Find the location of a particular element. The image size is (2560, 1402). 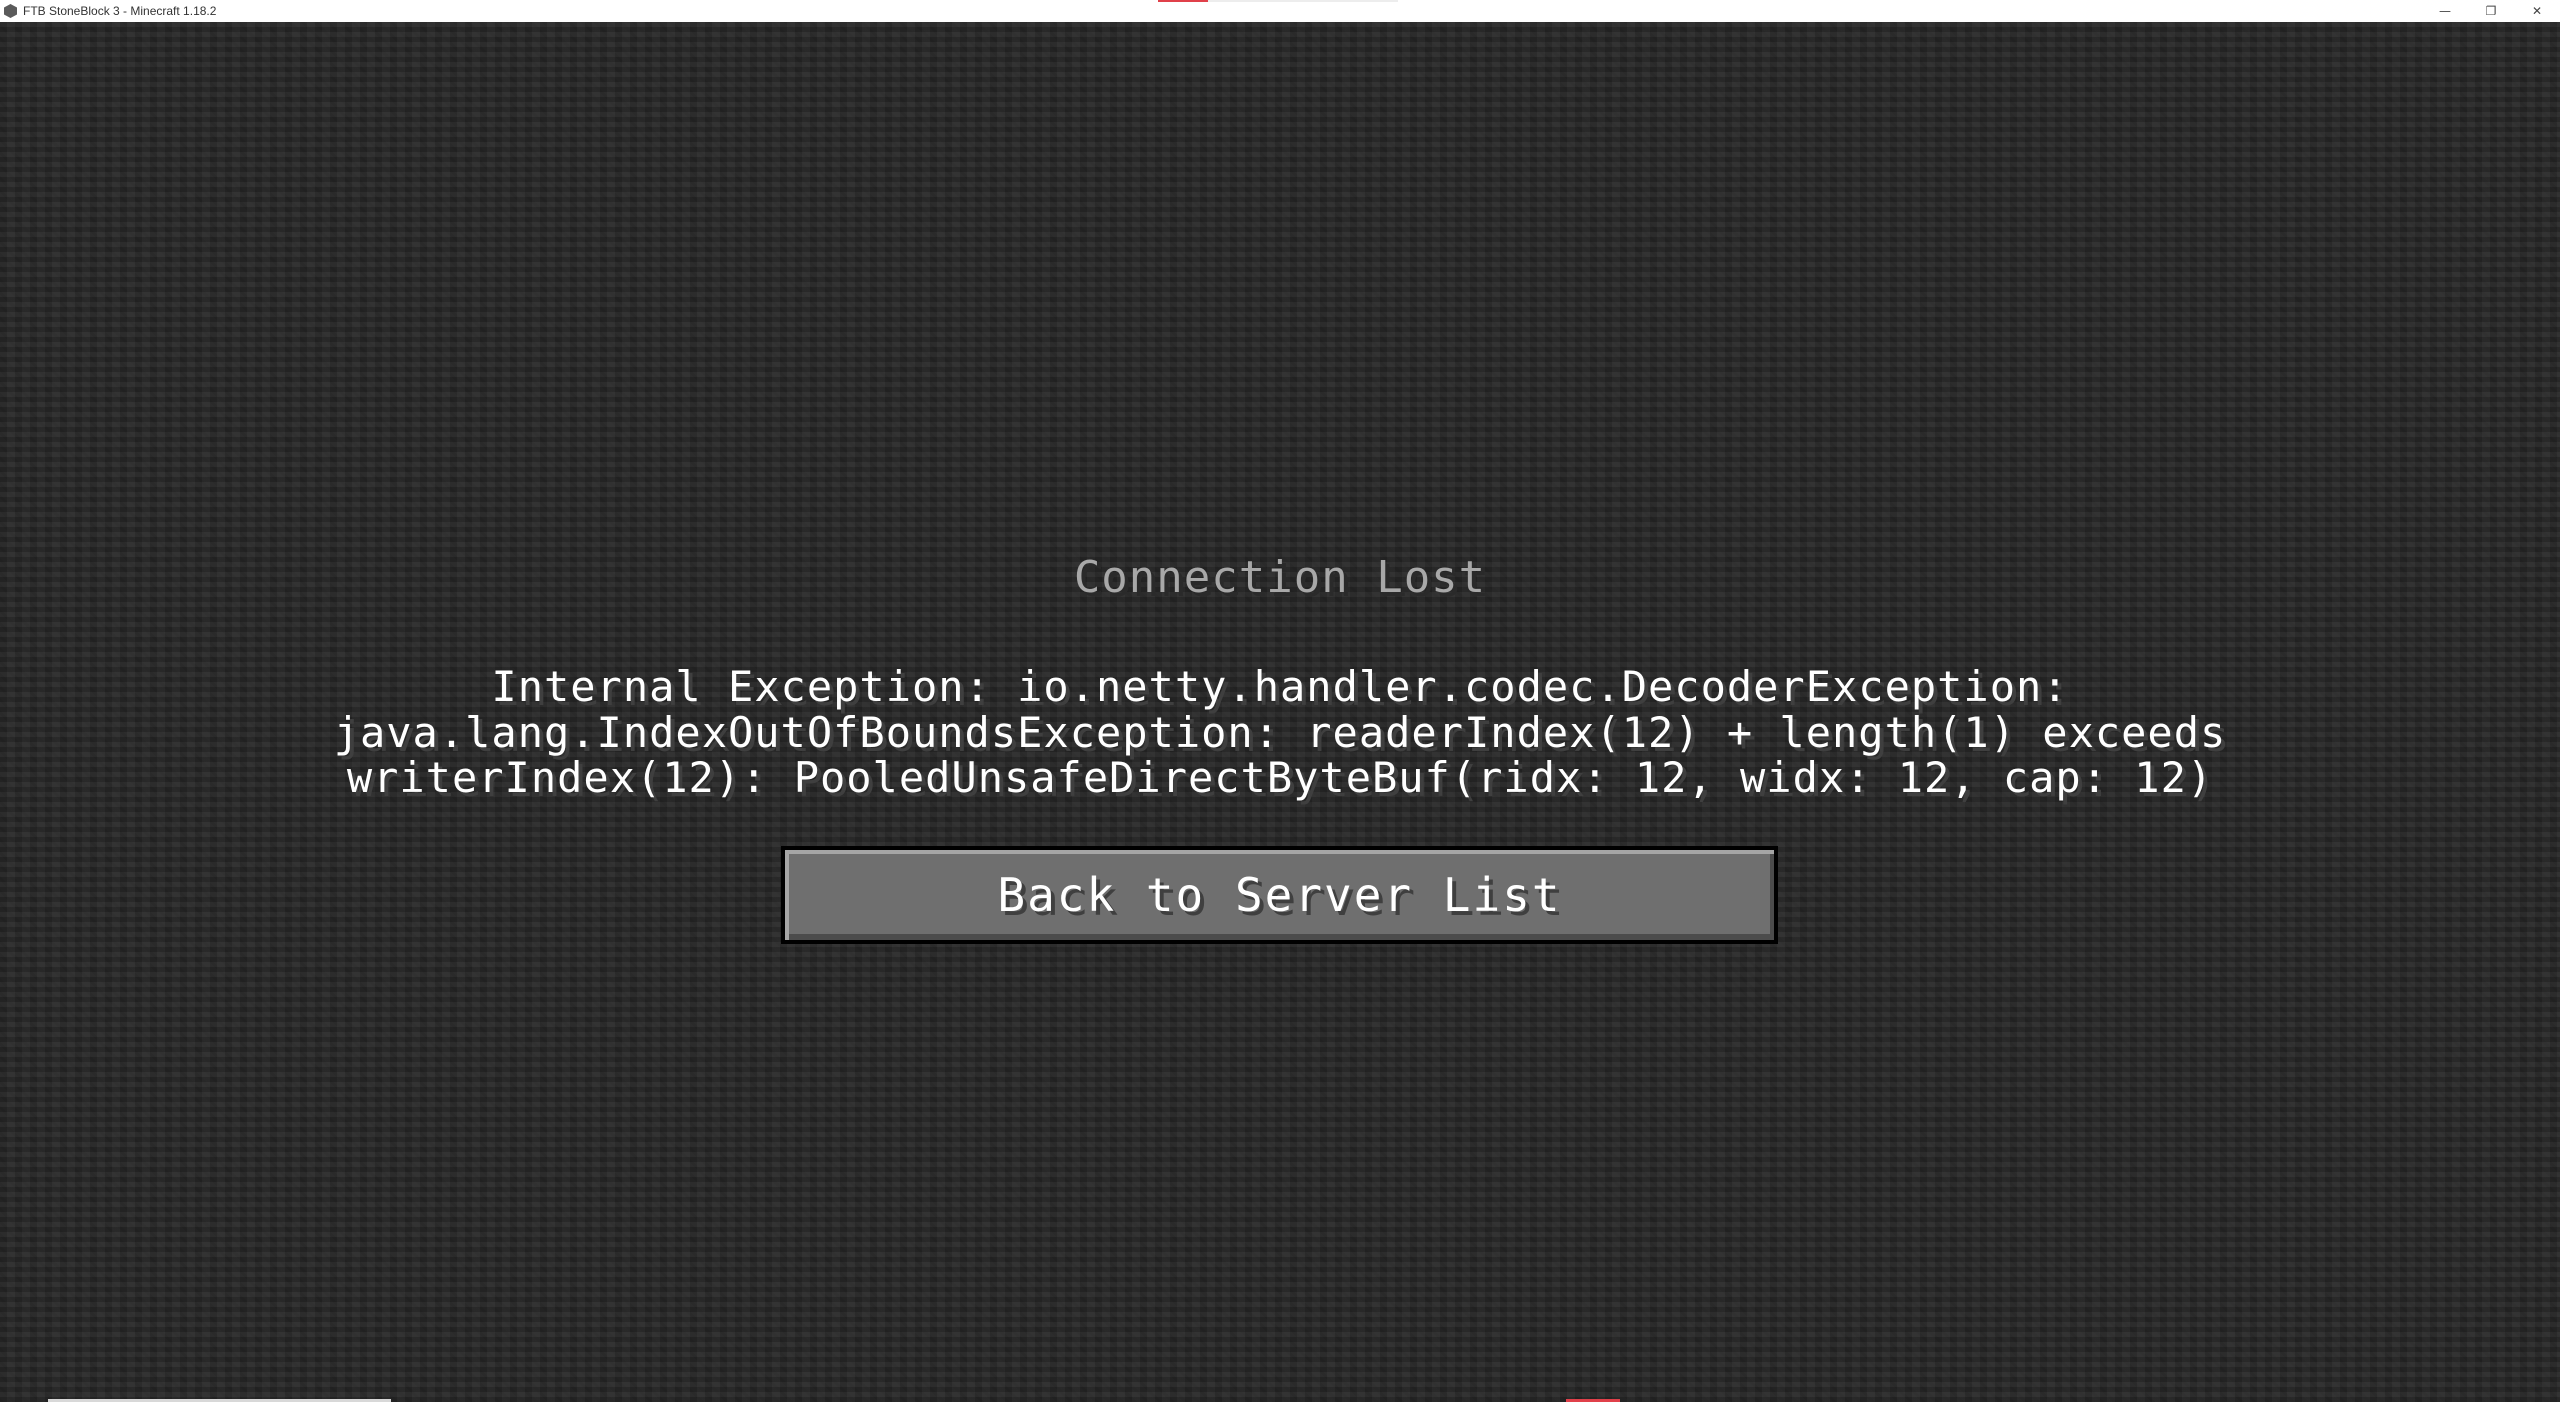

back-to-server-list-button: Back to Server List is located at coordinates (1279, 895).